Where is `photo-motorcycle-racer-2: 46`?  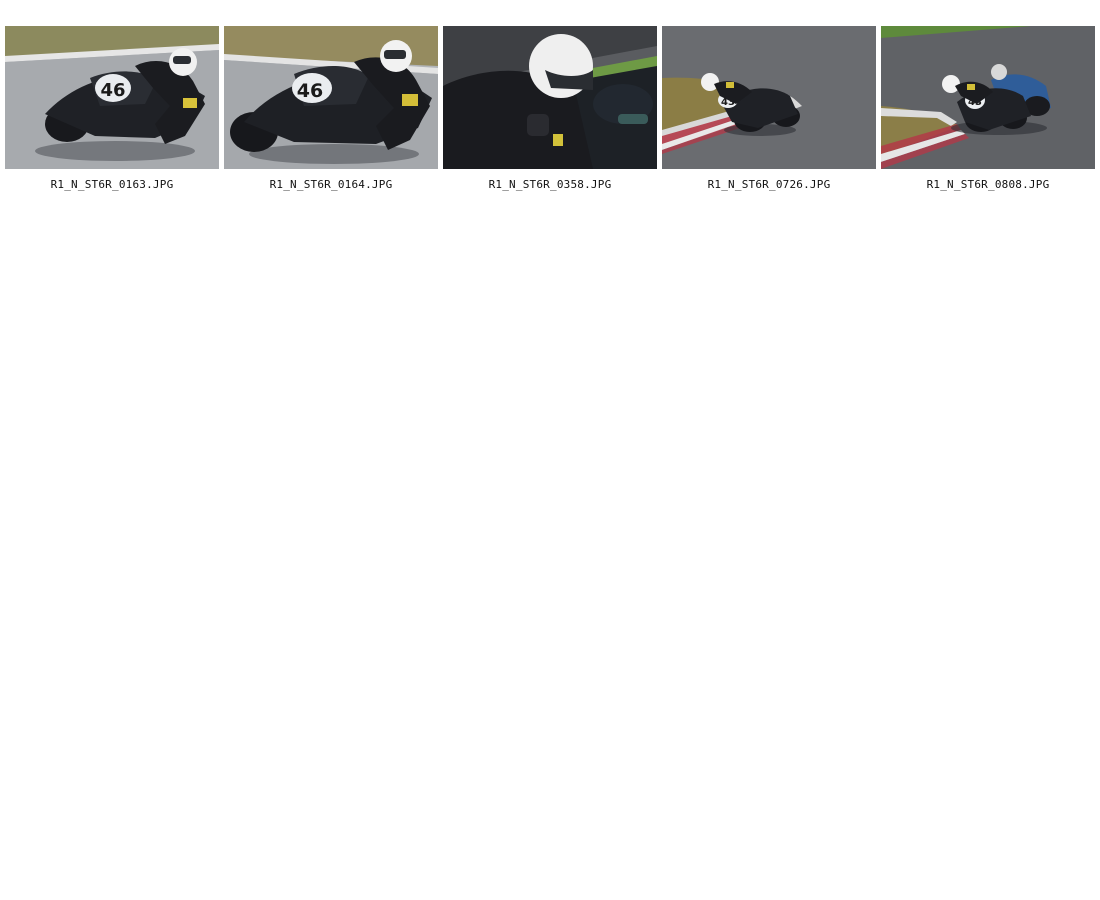
photo-motorcycle-racer-2: 46 is located at coordinates (331, 97).